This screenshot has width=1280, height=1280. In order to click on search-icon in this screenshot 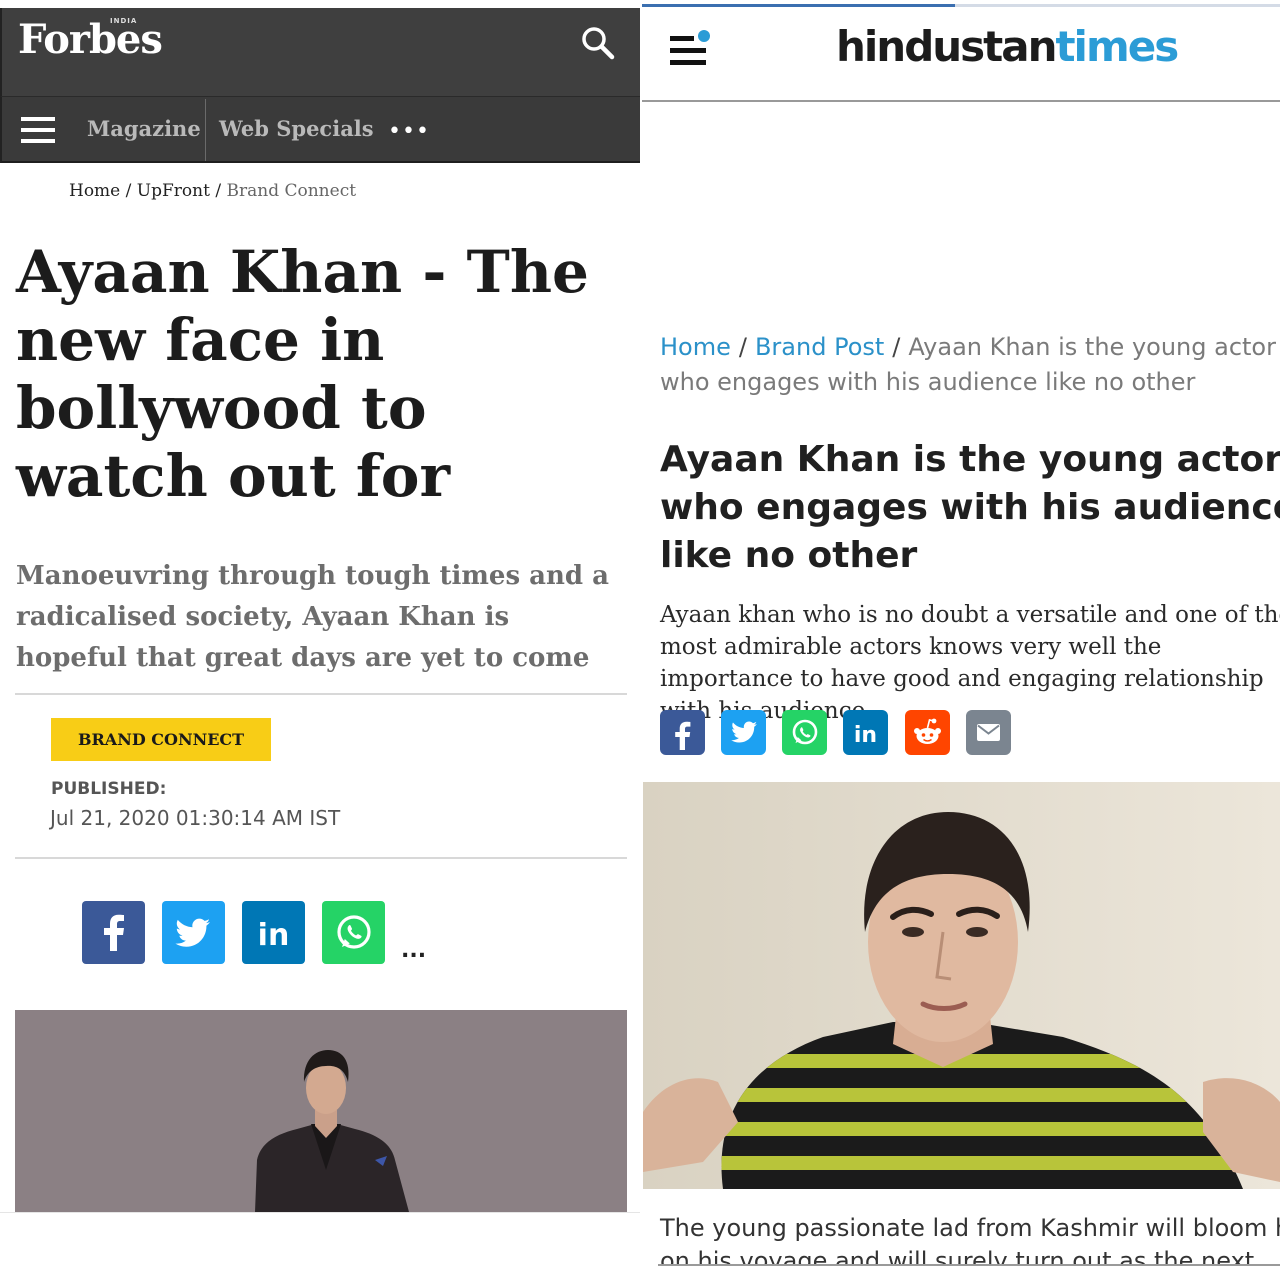, I will do `click(598, 43)`.